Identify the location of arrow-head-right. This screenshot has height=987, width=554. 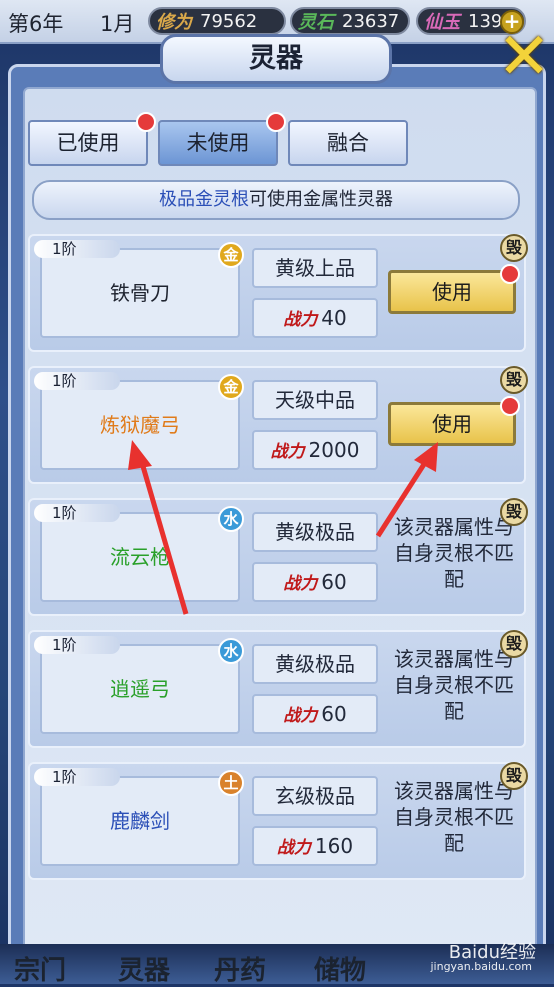
(426, 457).